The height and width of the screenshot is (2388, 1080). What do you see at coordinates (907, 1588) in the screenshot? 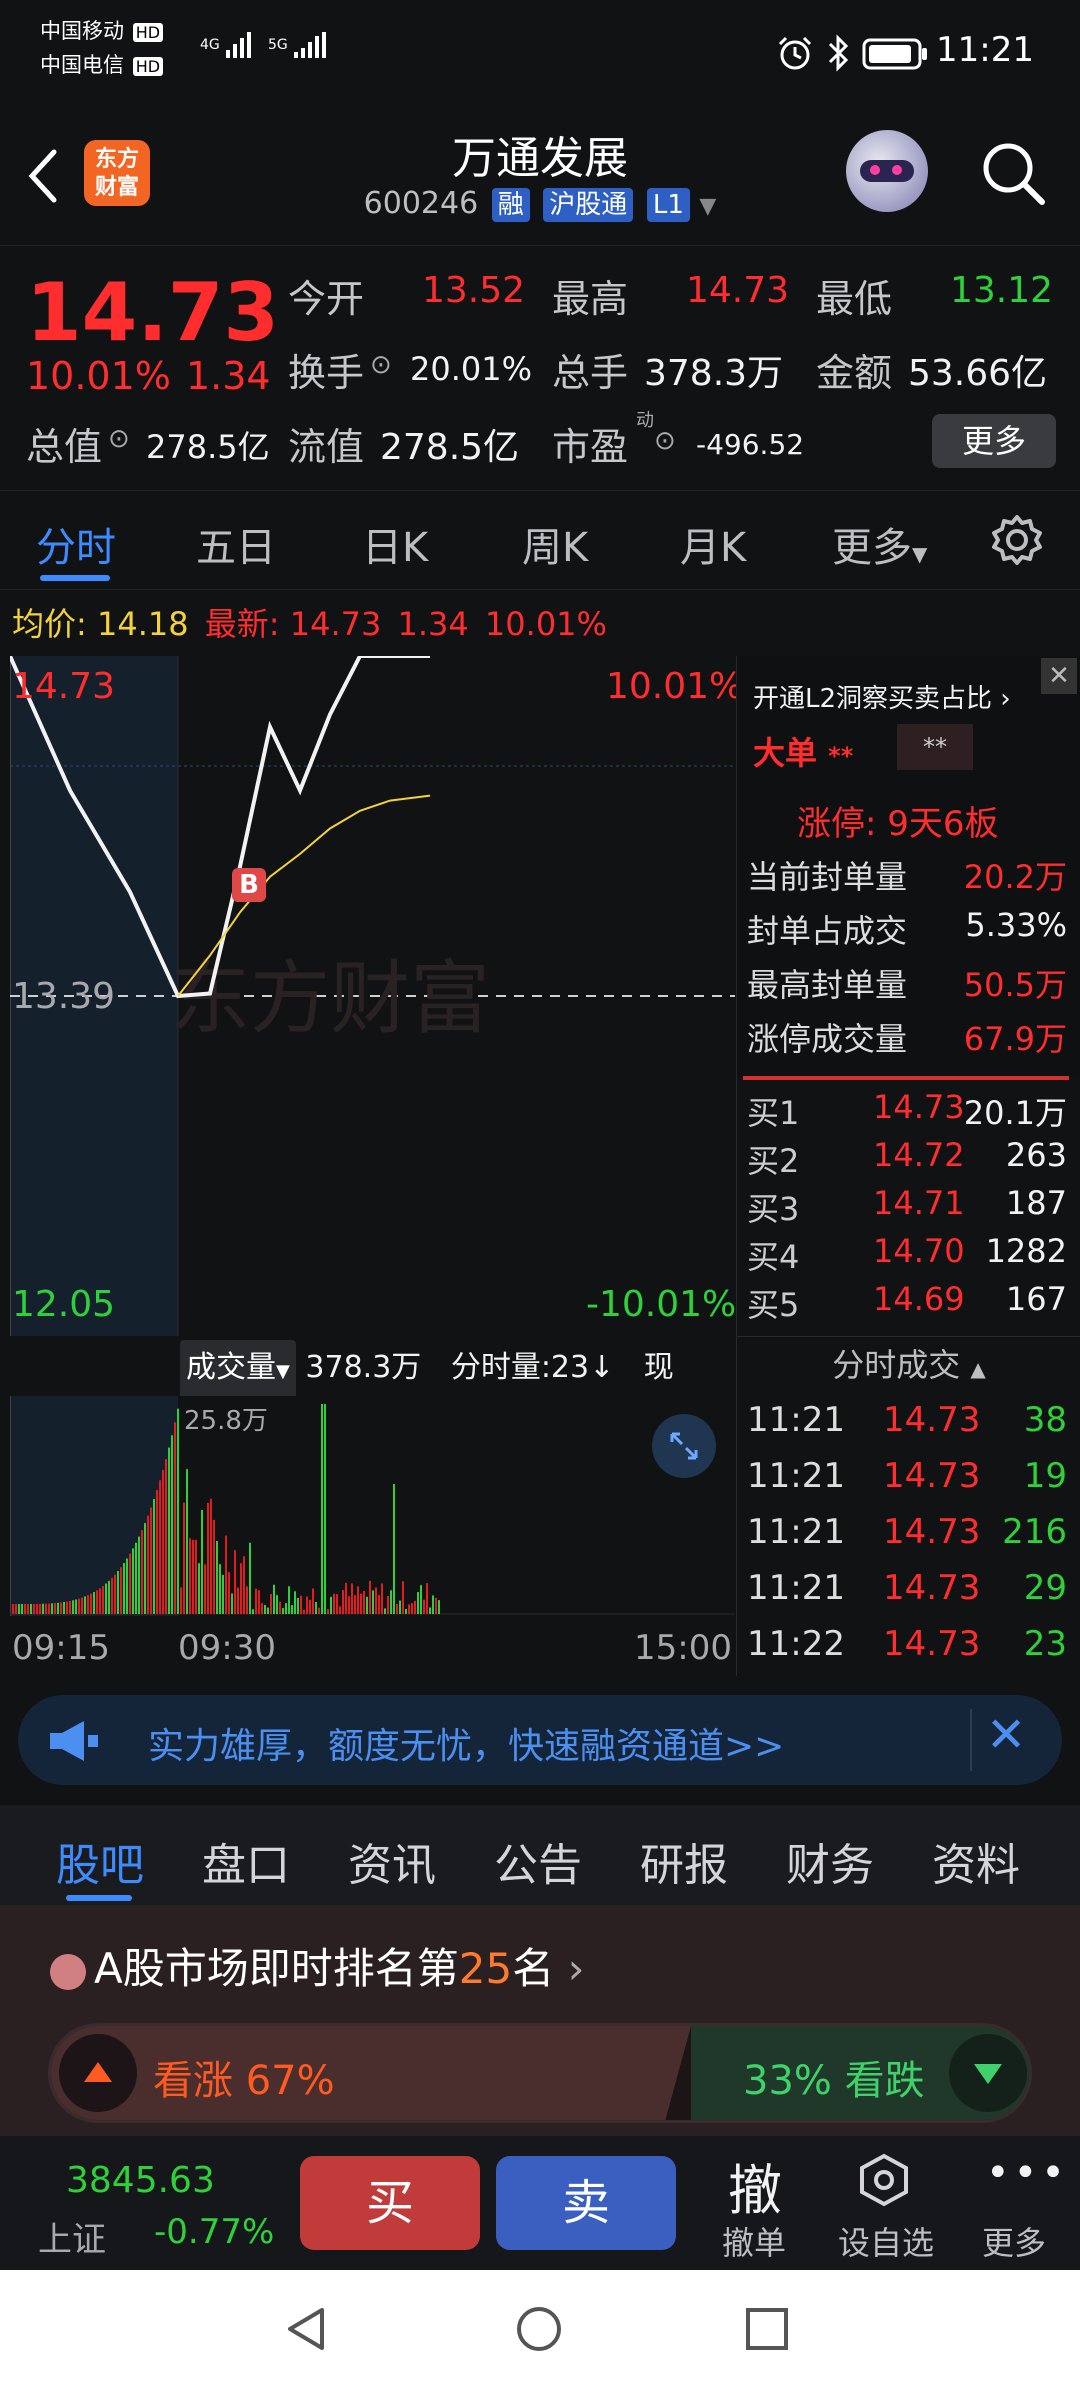
I see `tick-row: 11:21 14.73 29` at bounding box center [907, 1588].